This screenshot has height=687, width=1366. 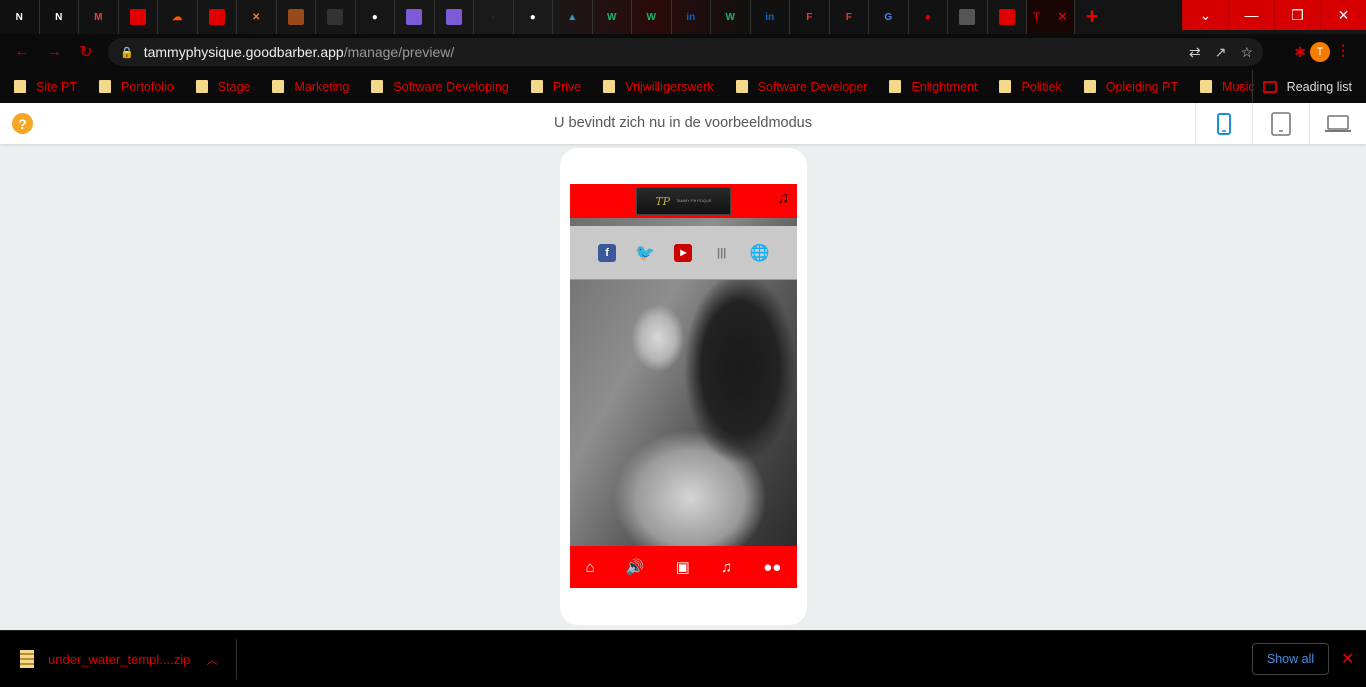 I want to click on app-logo: TP TAMMY PHYSIQUE, so click(x=683, y=201).